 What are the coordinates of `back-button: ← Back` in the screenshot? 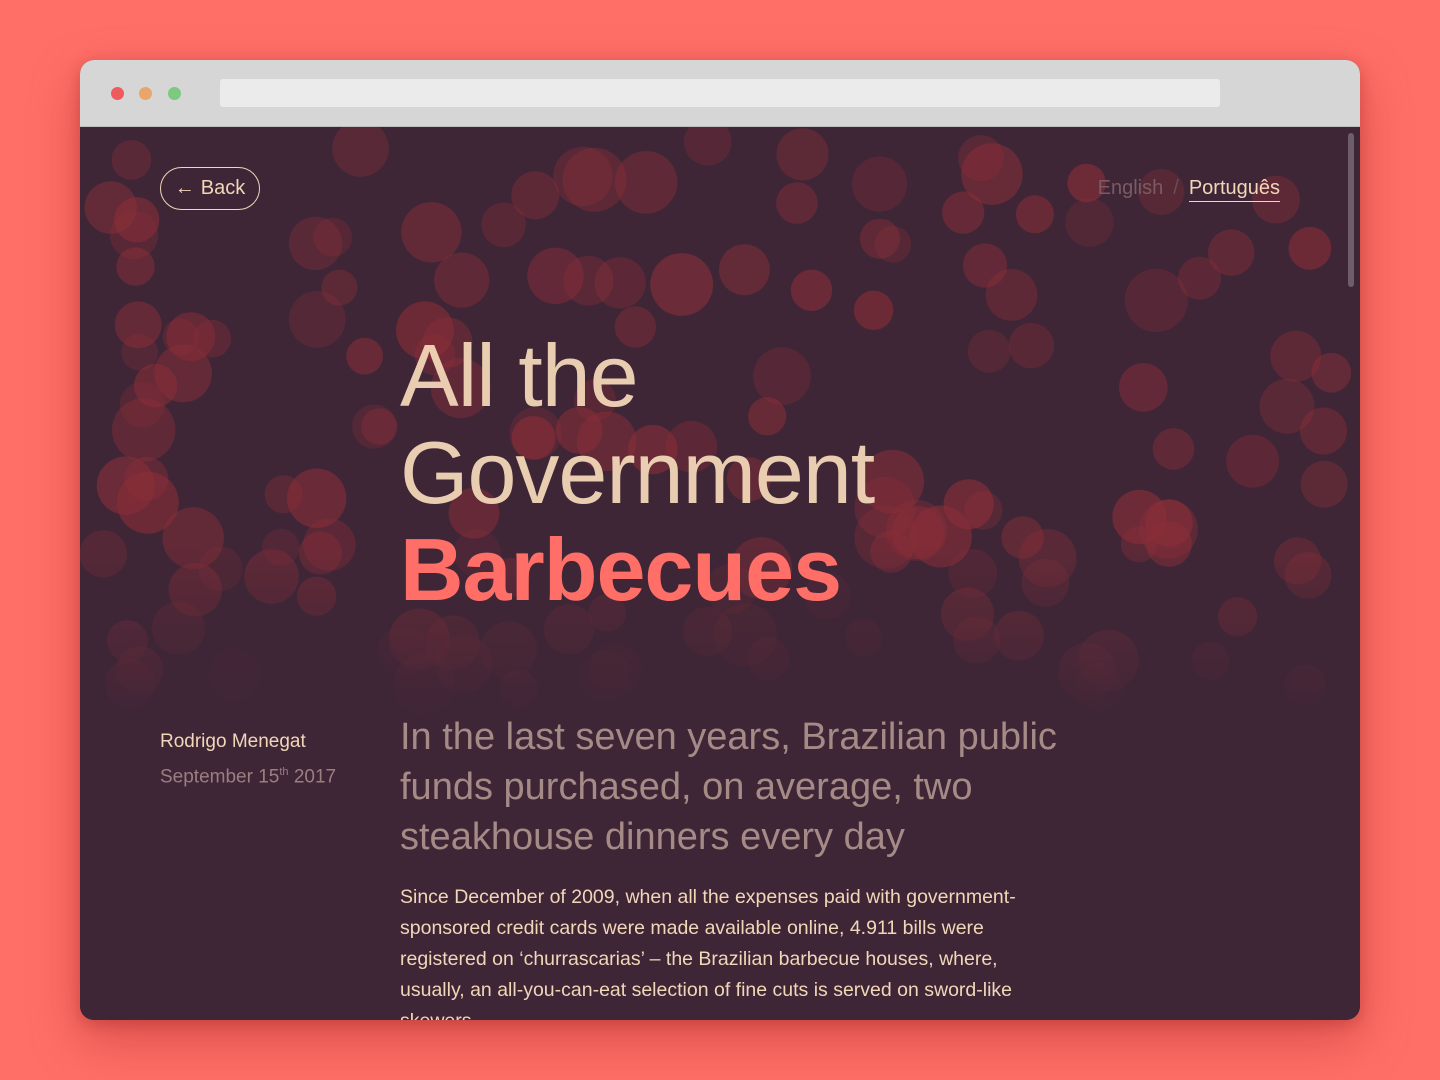 It's located at (210, 188).